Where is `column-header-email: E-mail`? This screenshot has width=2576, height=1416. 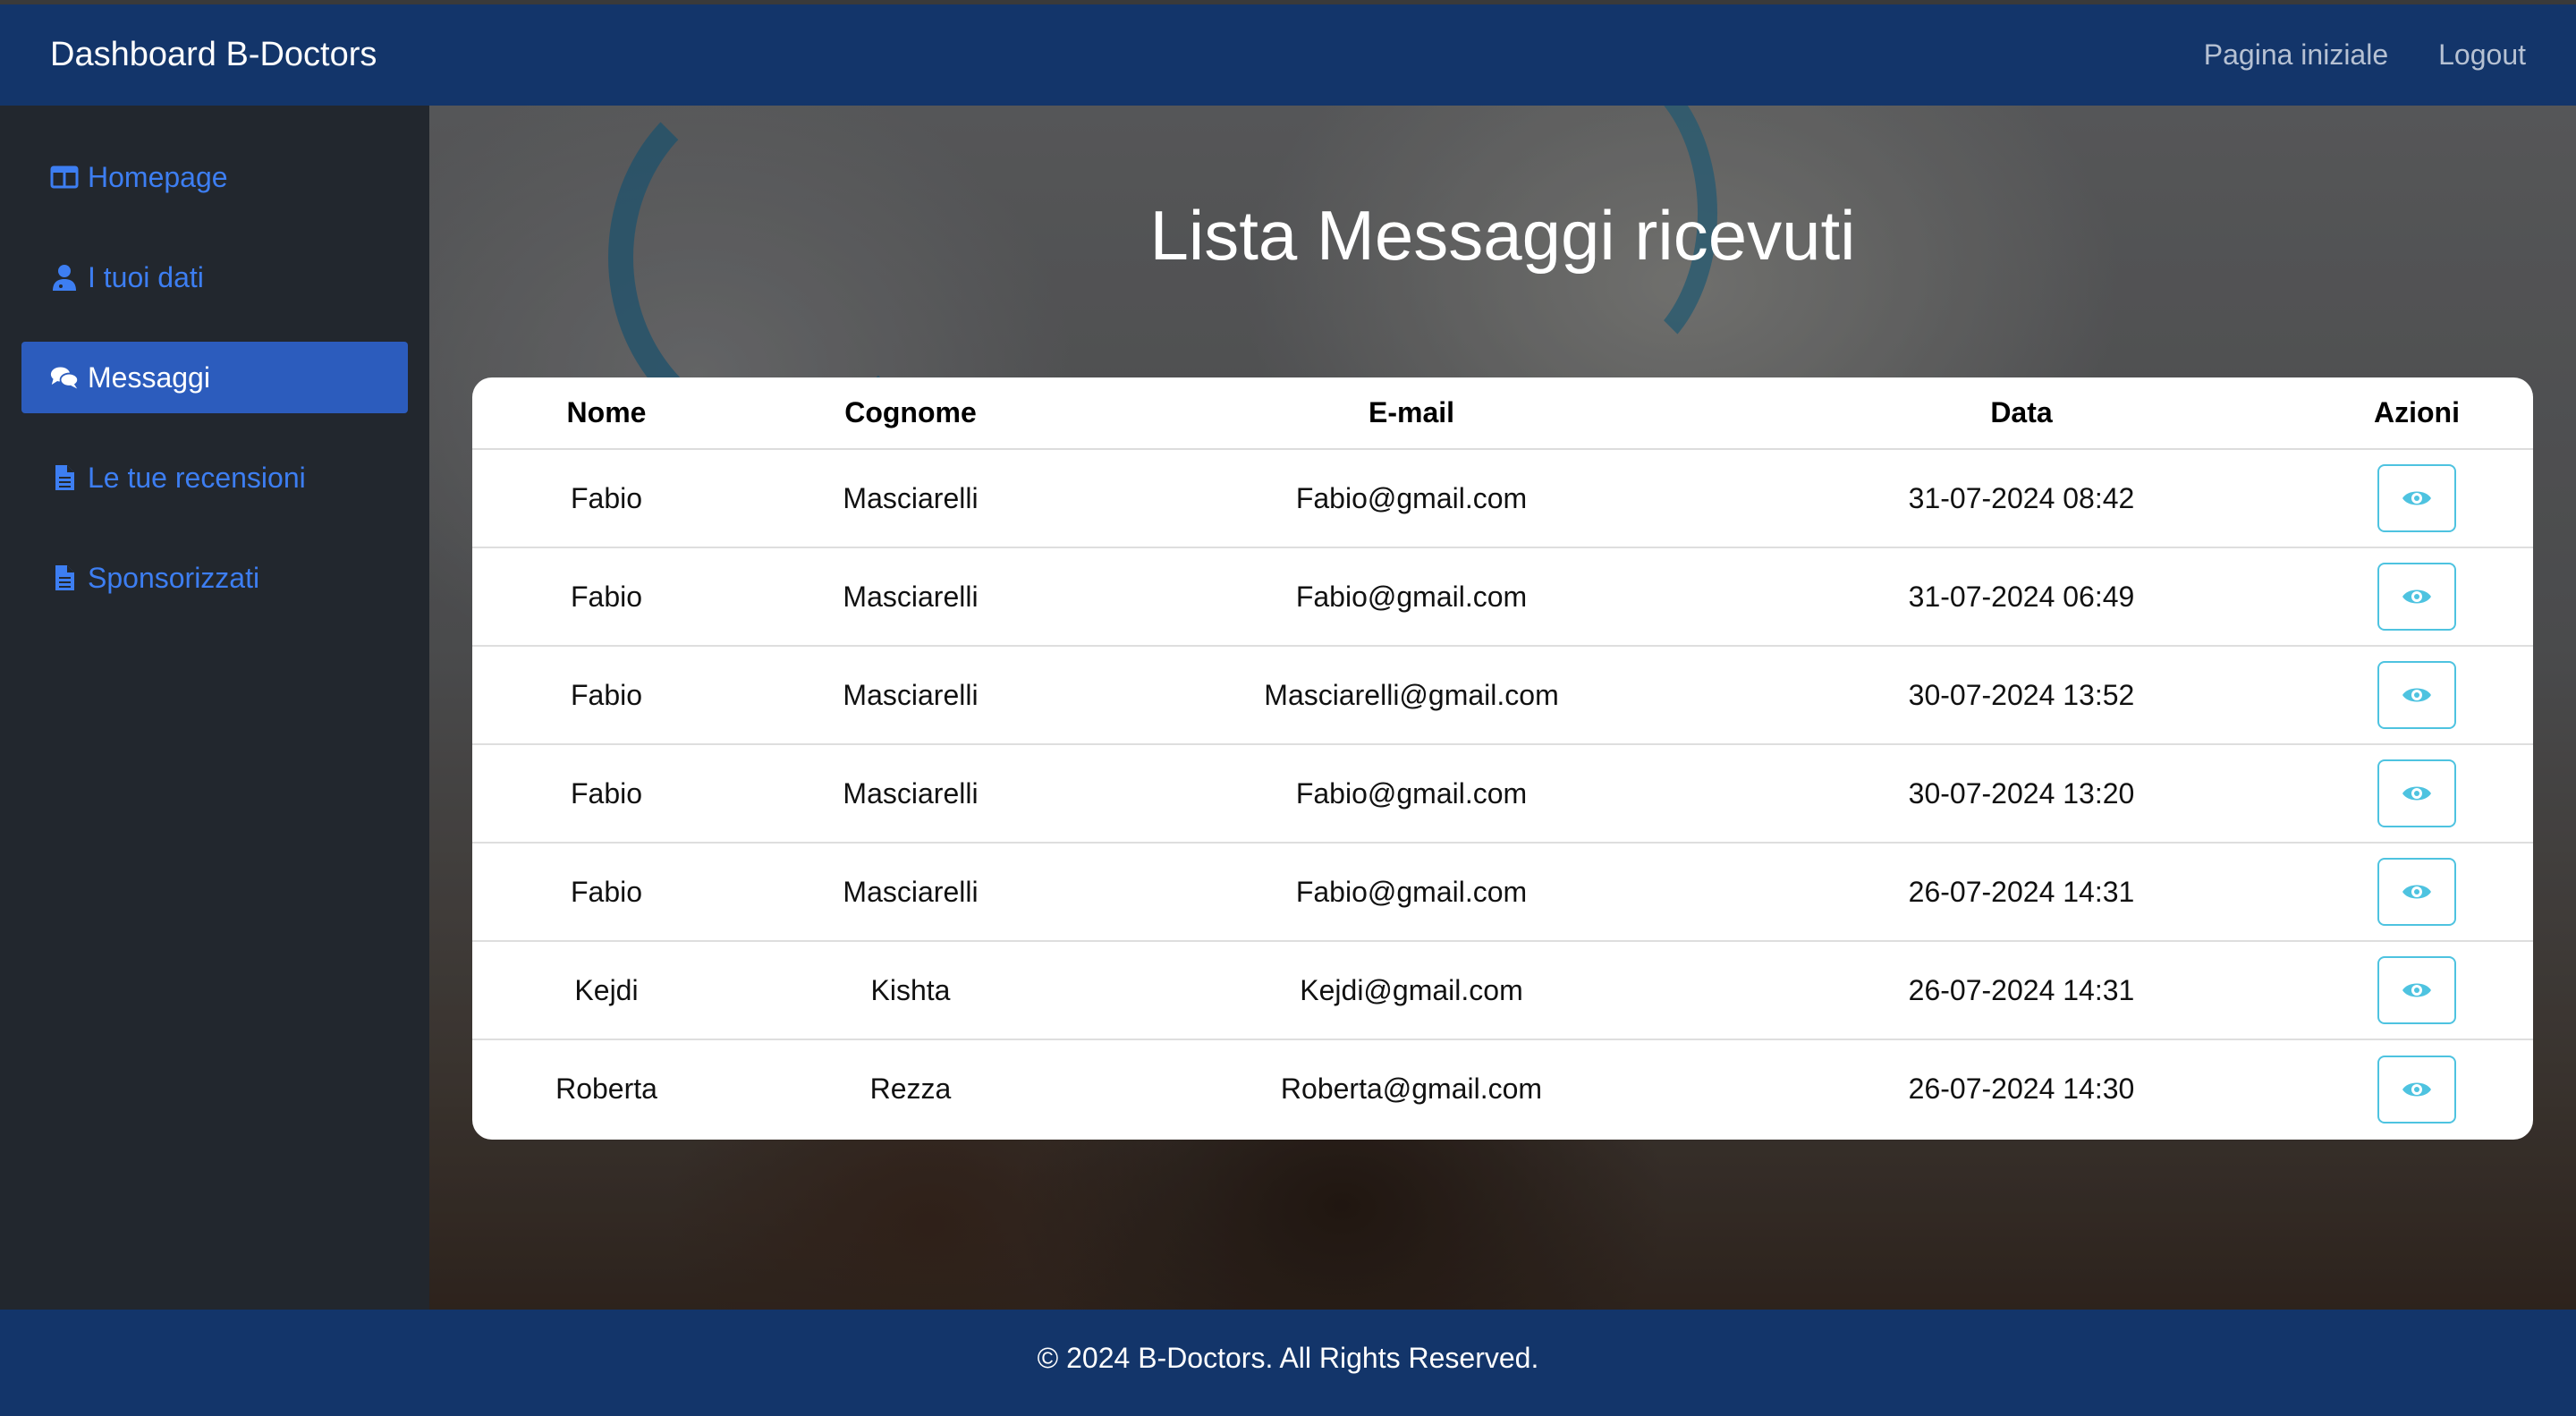
column-header-email: E-mail is located at coordinates (1411, 414).